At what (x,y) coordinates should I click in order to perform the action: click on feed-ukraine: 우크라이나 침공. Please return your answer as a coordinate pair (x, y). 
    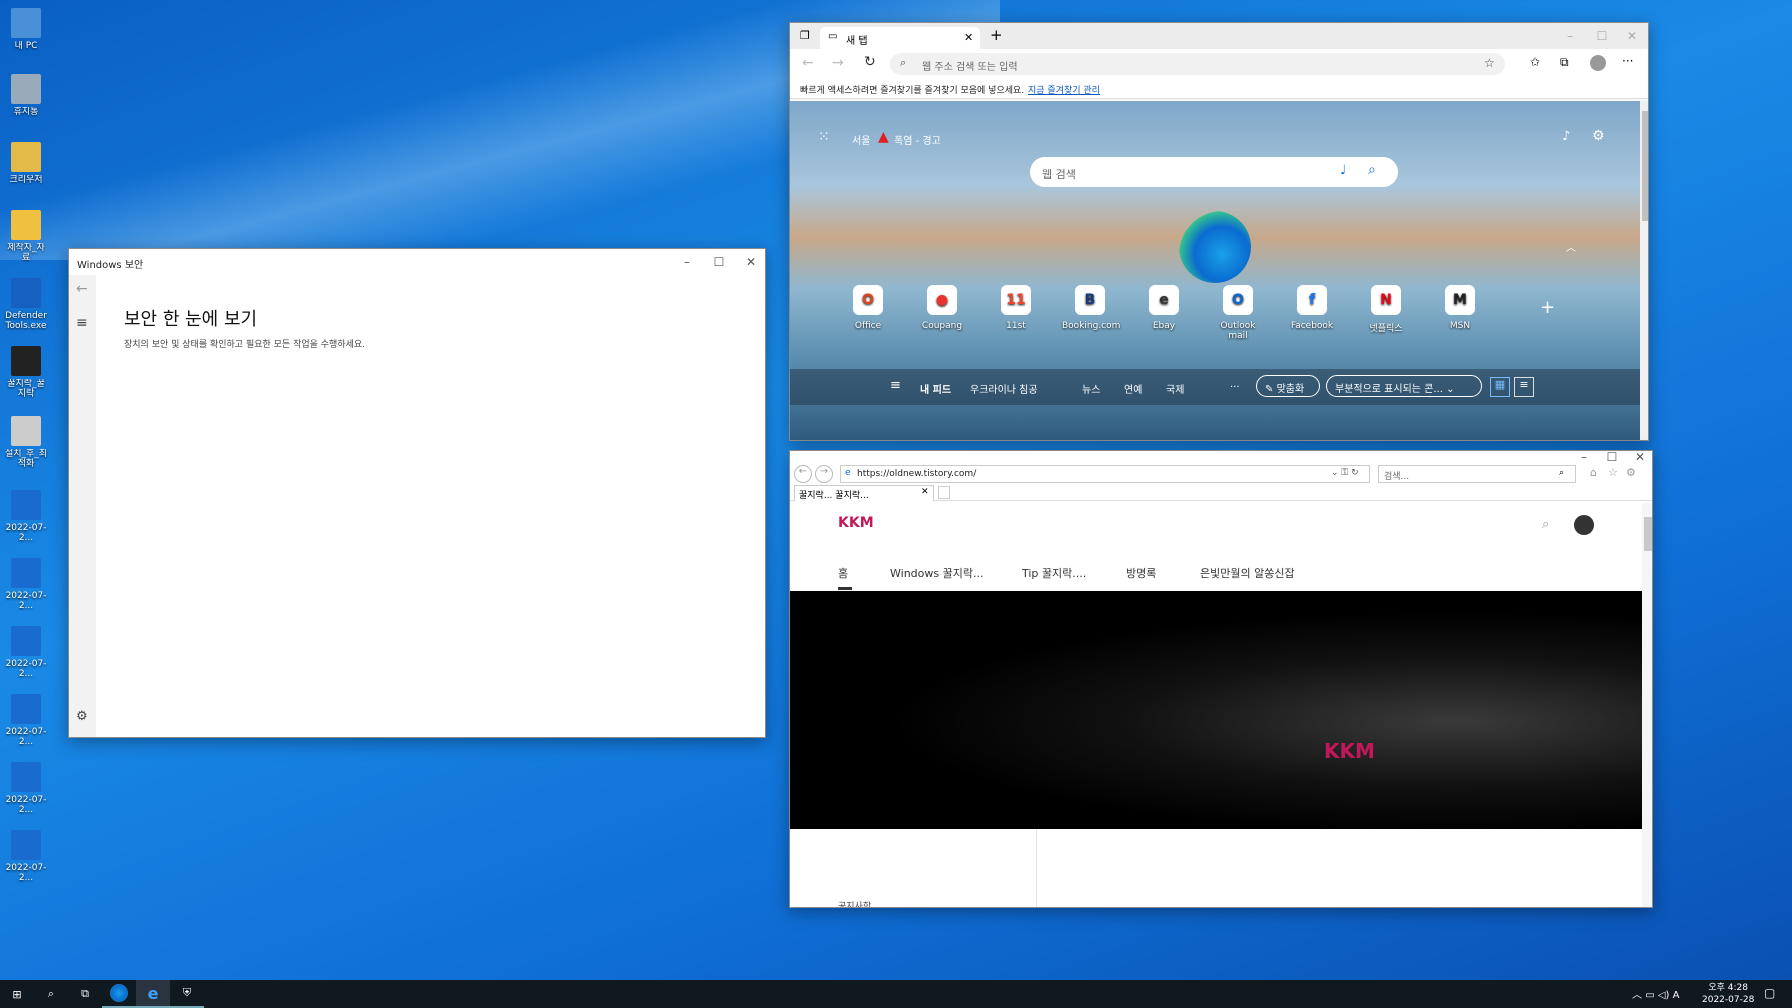
    Looking at the image, I should click on (1004, 388).